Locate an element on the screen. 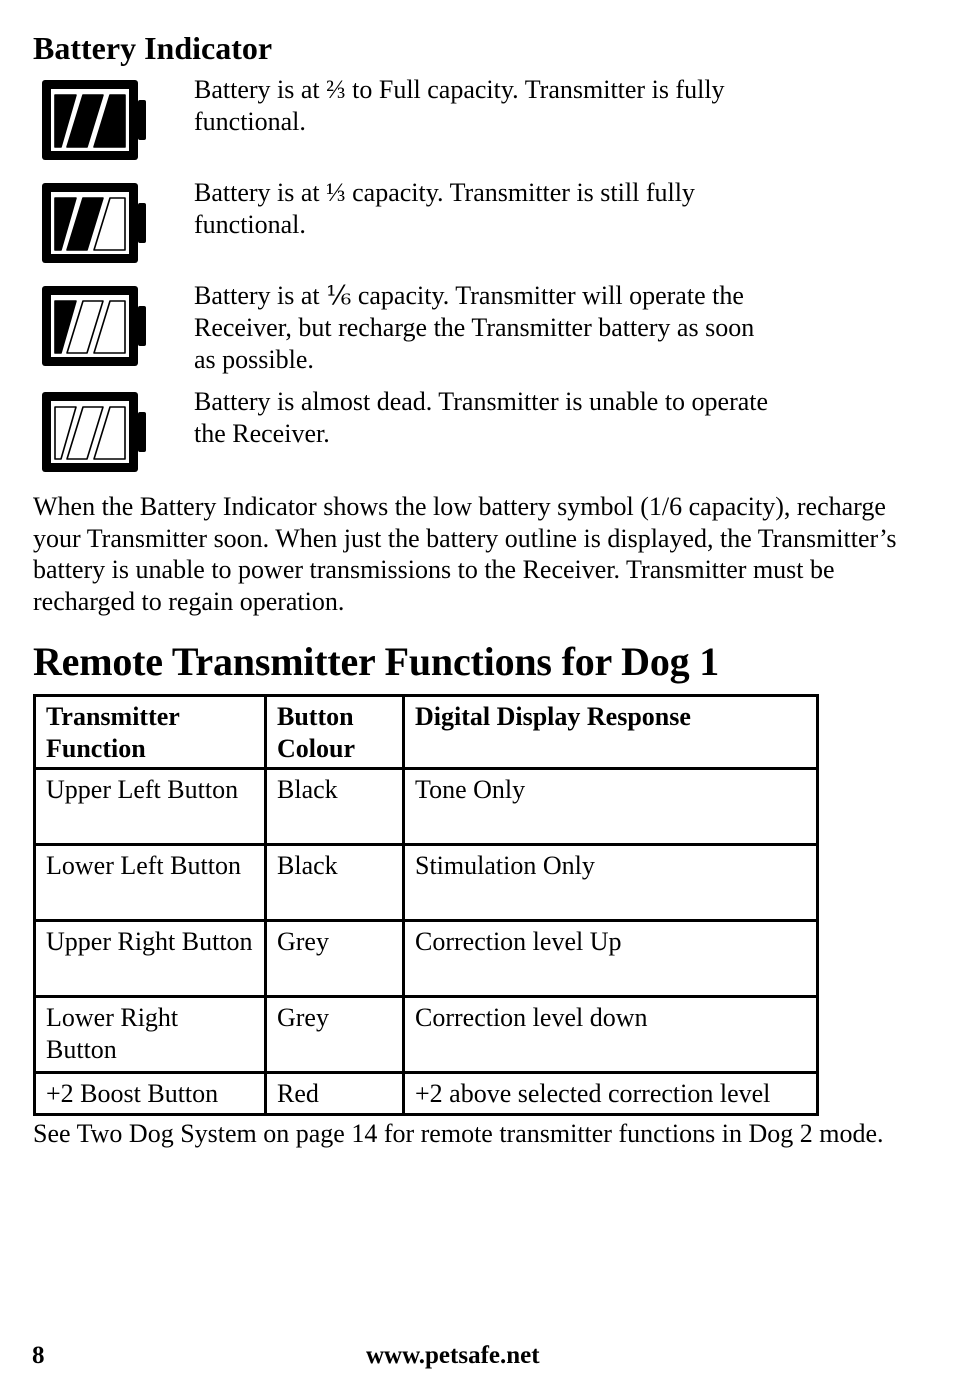  header-display-response: Digital Display Response is located at coordinates (610, 732).